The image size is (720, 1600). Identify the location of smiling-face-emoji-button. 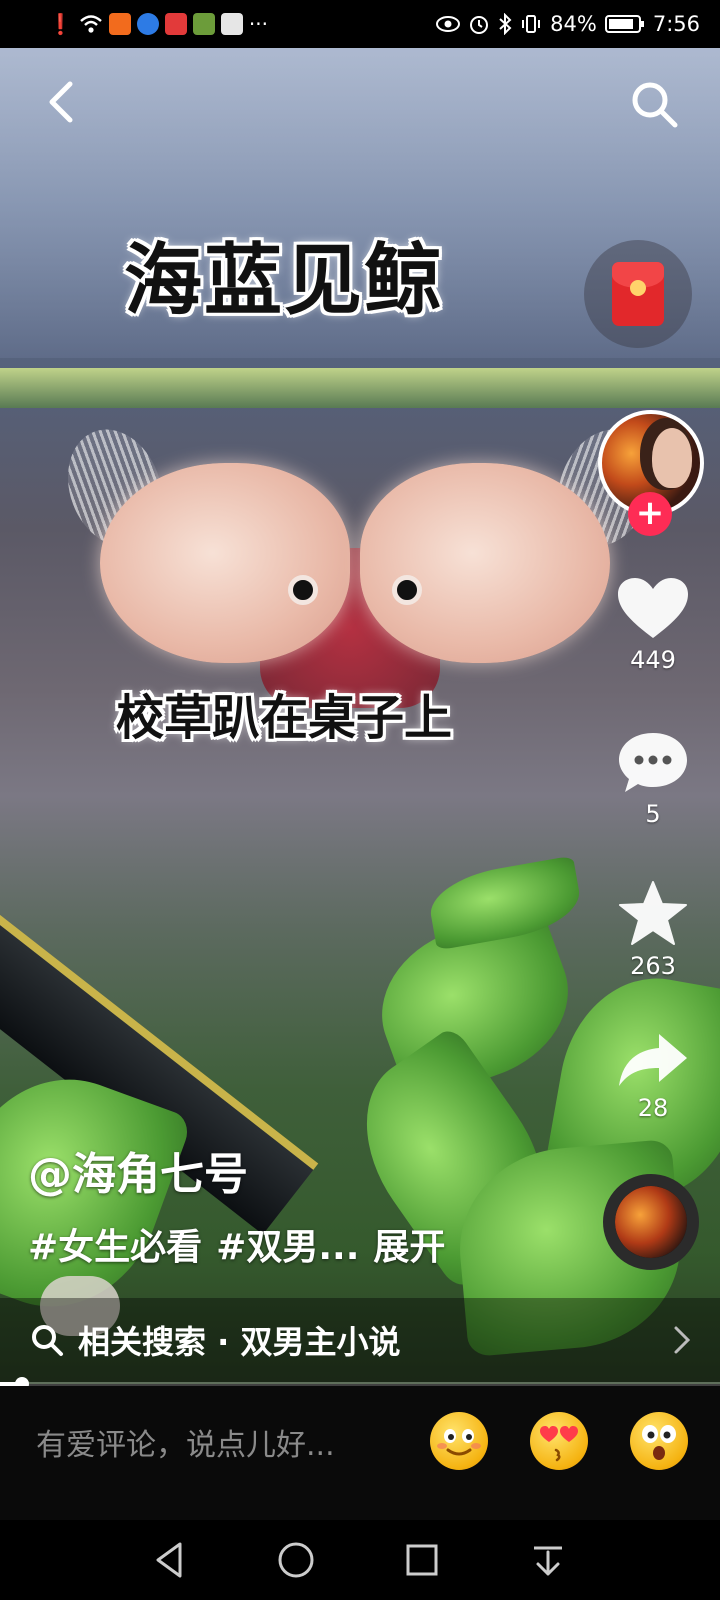
(459, 1441).